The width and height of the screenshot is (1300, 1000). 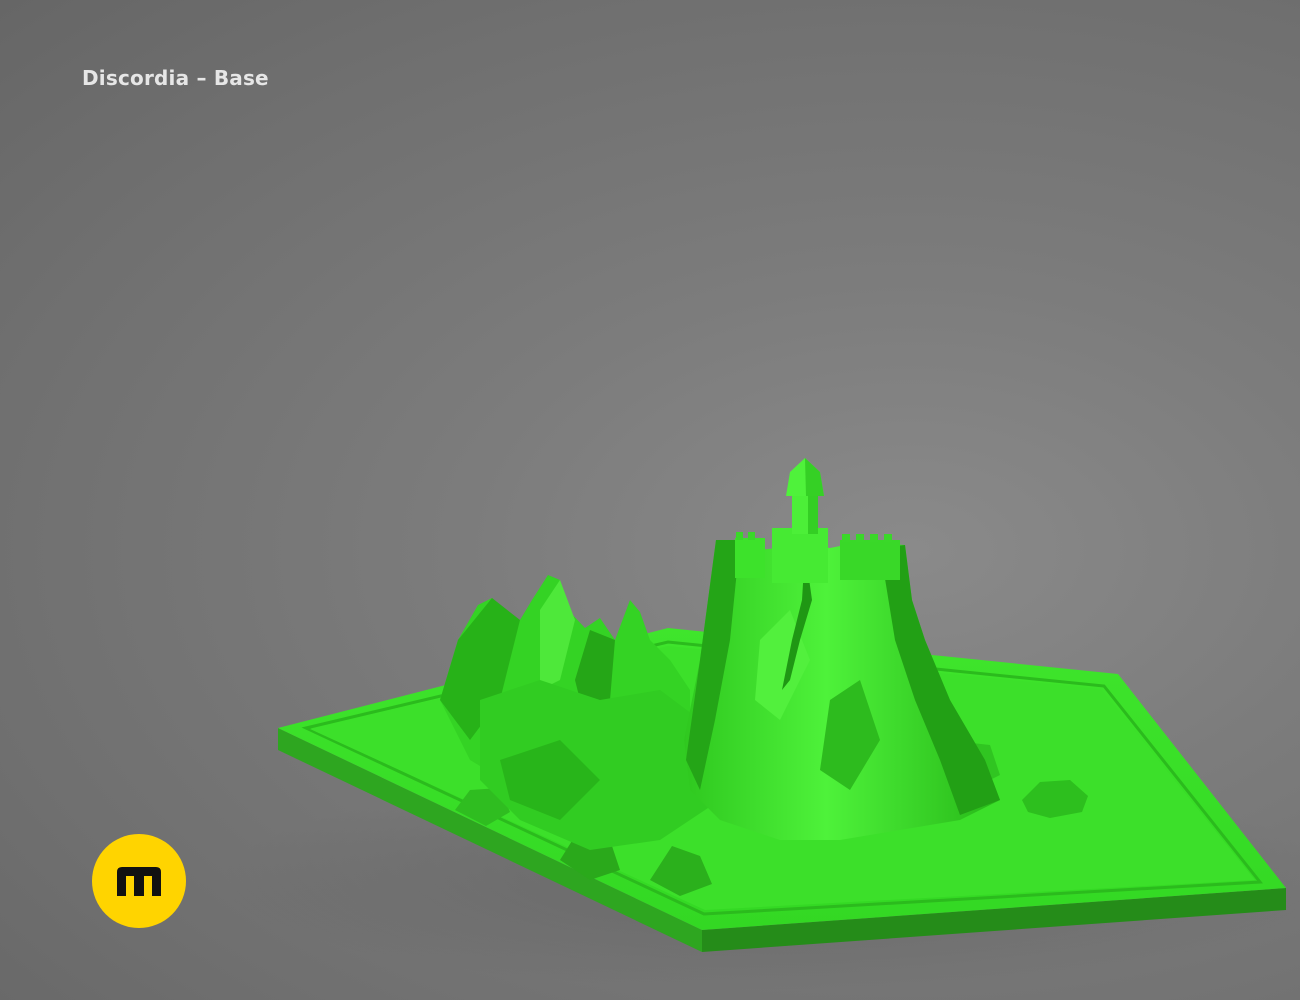 What do you see at coordinates (870, 560) in the screenshot?
I see `castle-wall-right` at bounding box center [870, 560].